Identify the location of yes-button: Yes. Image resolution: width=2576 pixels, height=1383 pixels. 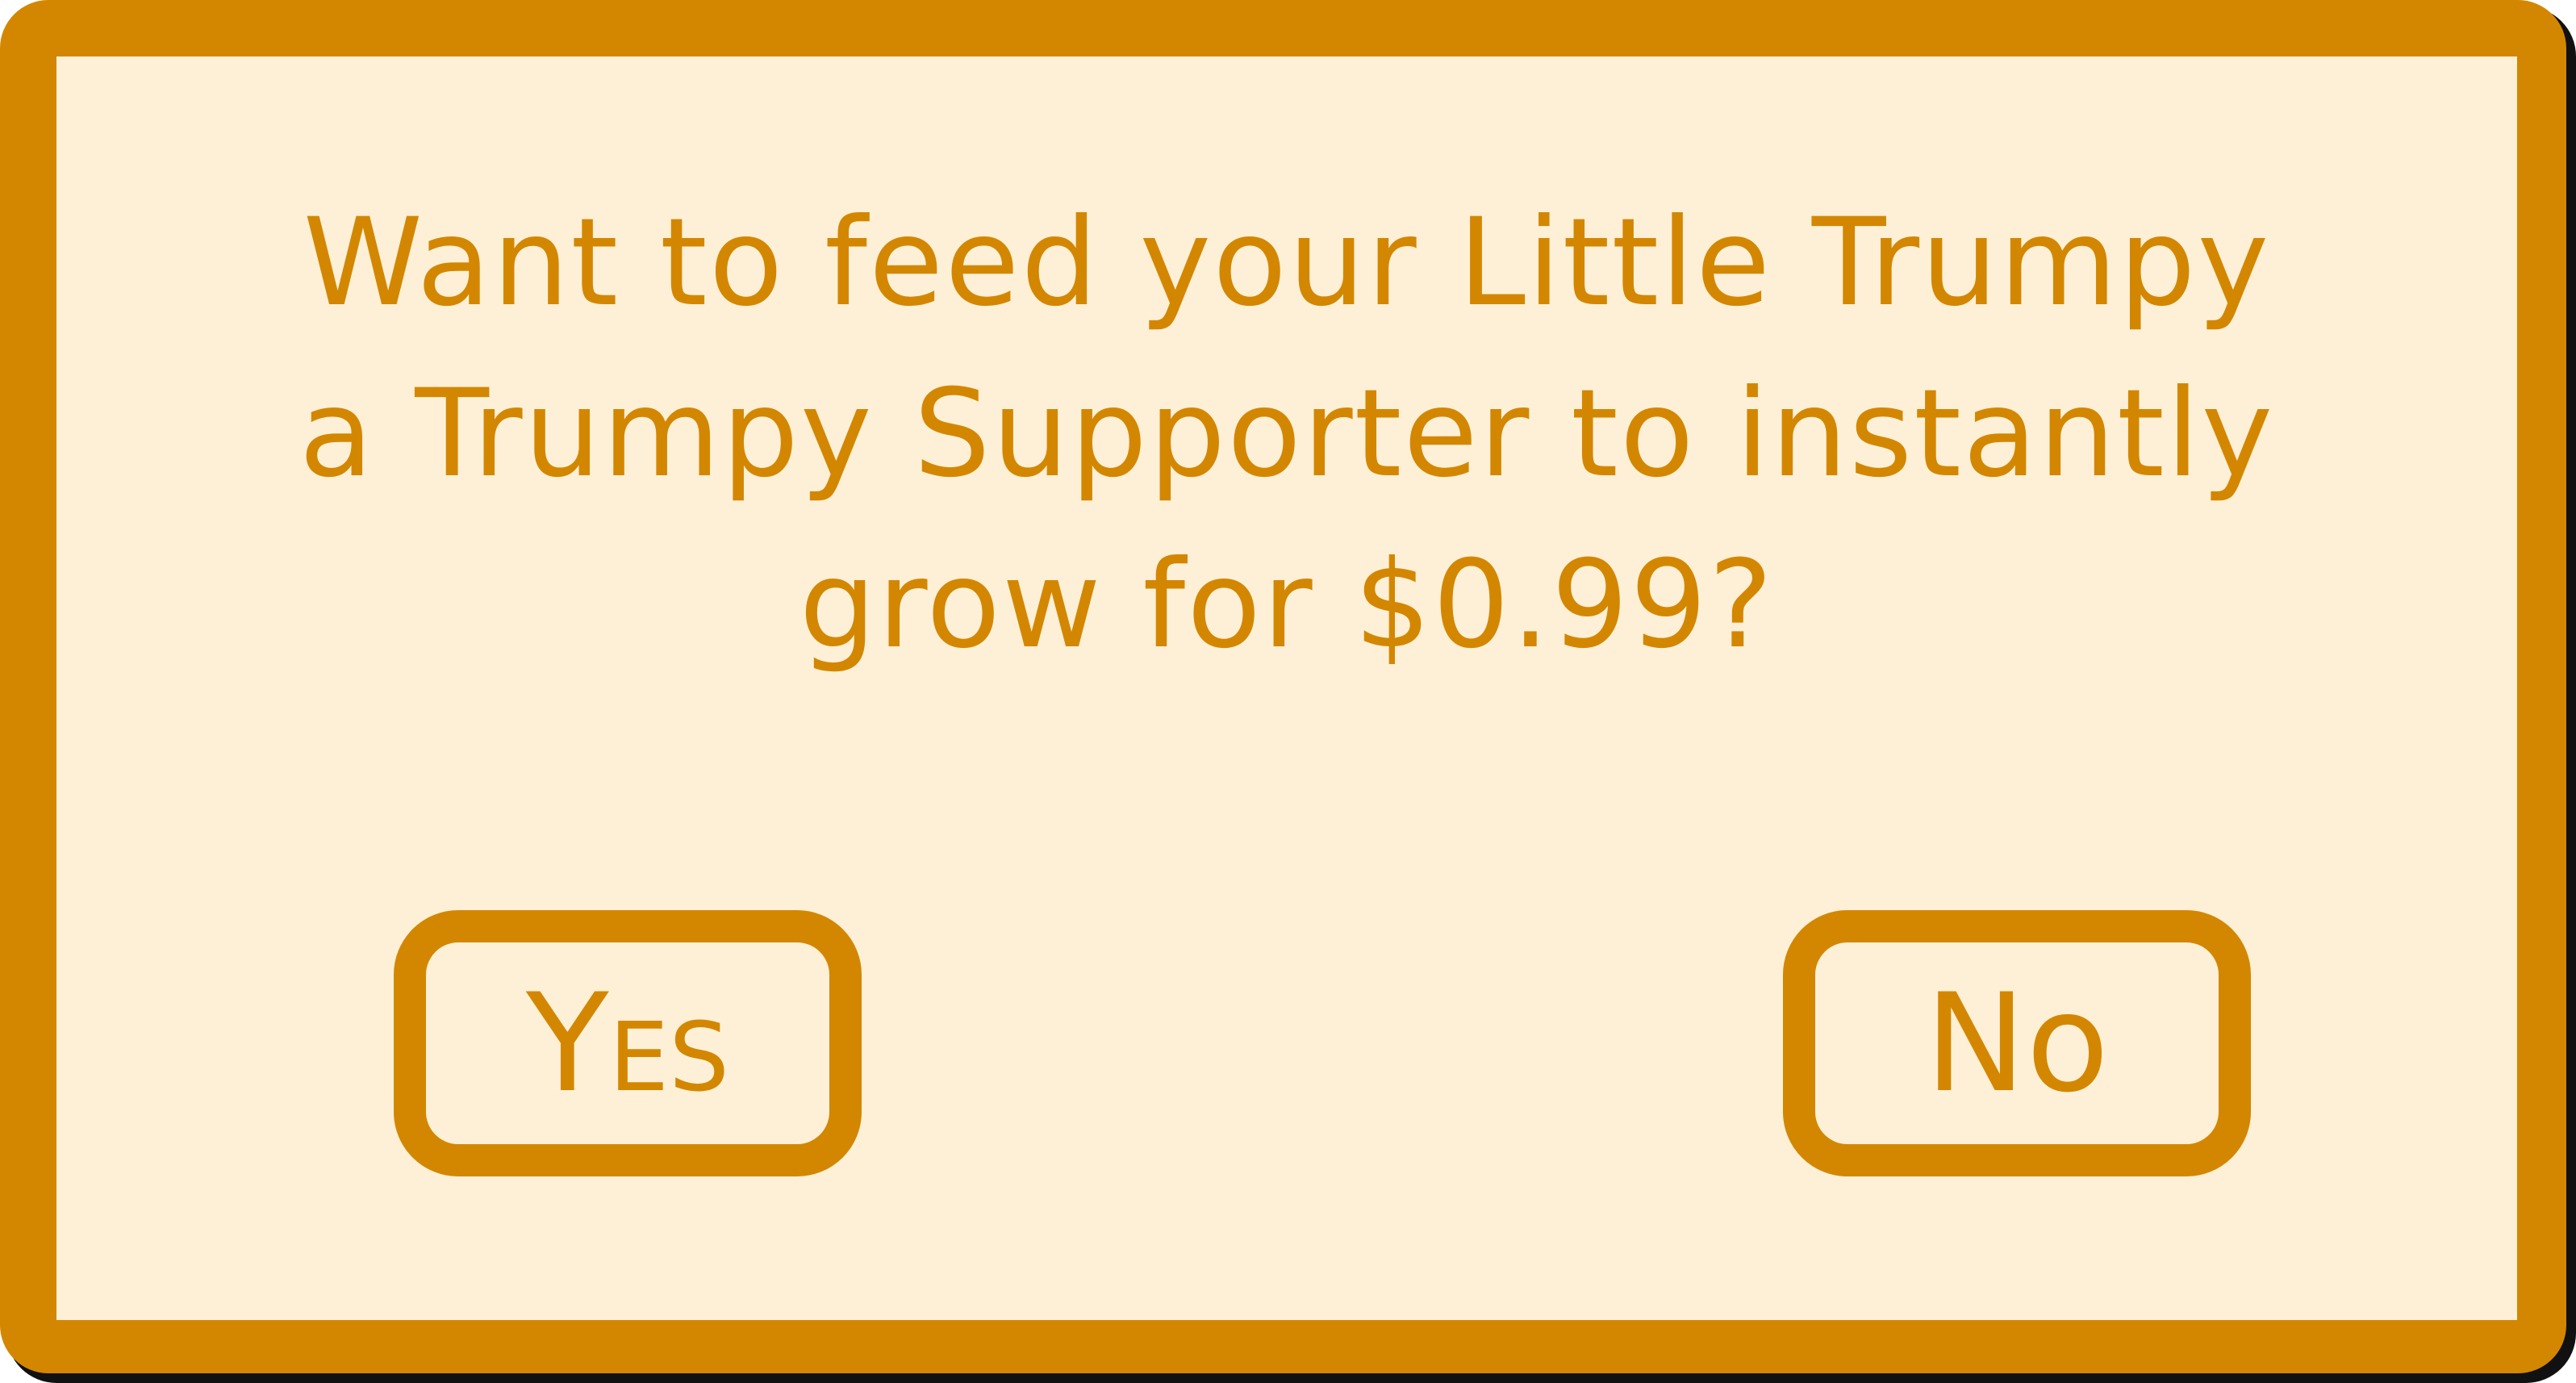
(628, 1043).